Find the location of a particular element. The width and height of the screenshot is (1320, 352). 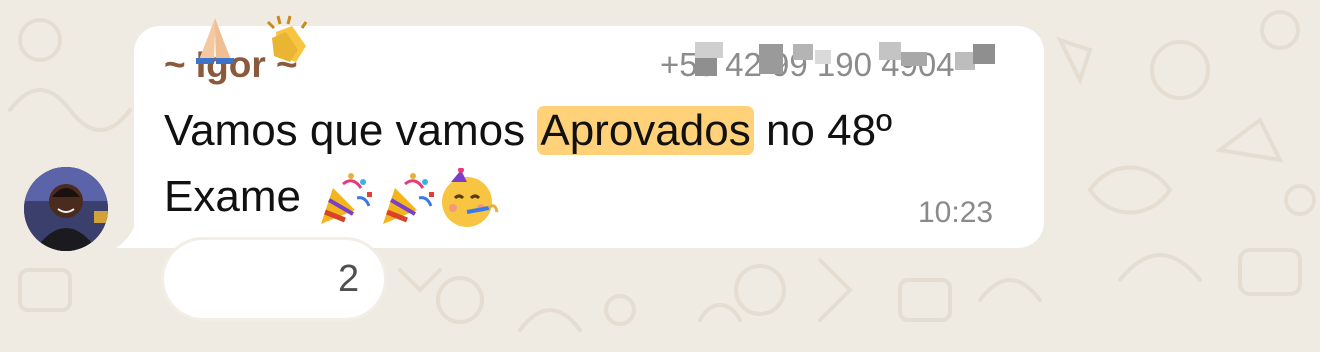

message-timestamp: 10:23 is located at coordinates (956, 212).